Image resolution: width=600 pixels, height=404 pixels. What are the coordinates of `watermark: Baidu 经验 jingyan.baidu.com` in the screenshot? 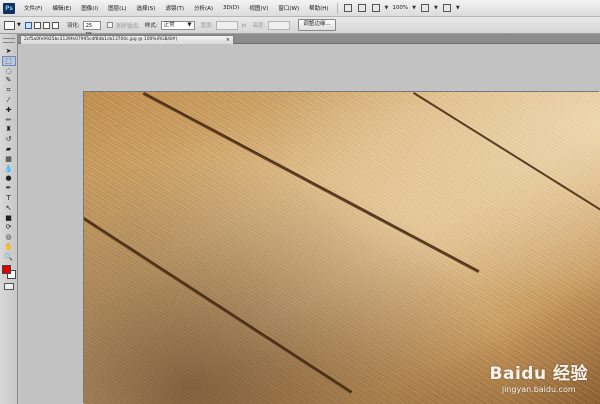 It's located at (539, 376).